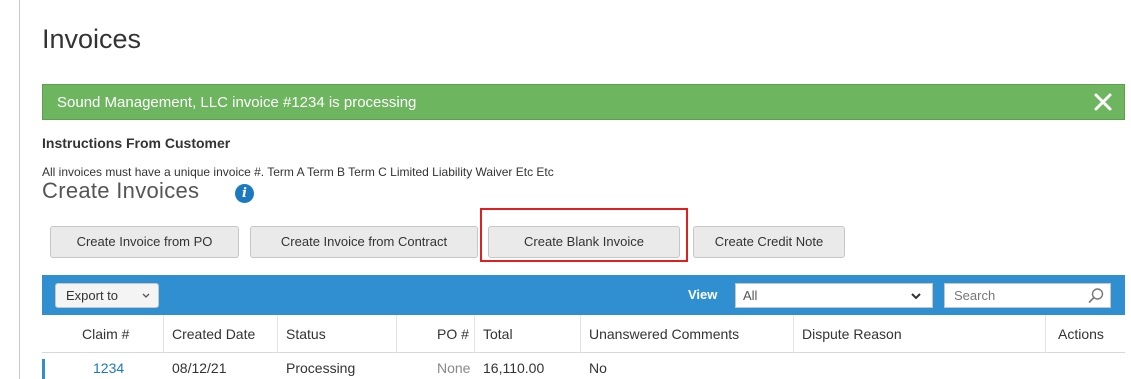 The height and width of the screenshot is (379, 1131). I want to click on view-label: View, so click(703, 294).